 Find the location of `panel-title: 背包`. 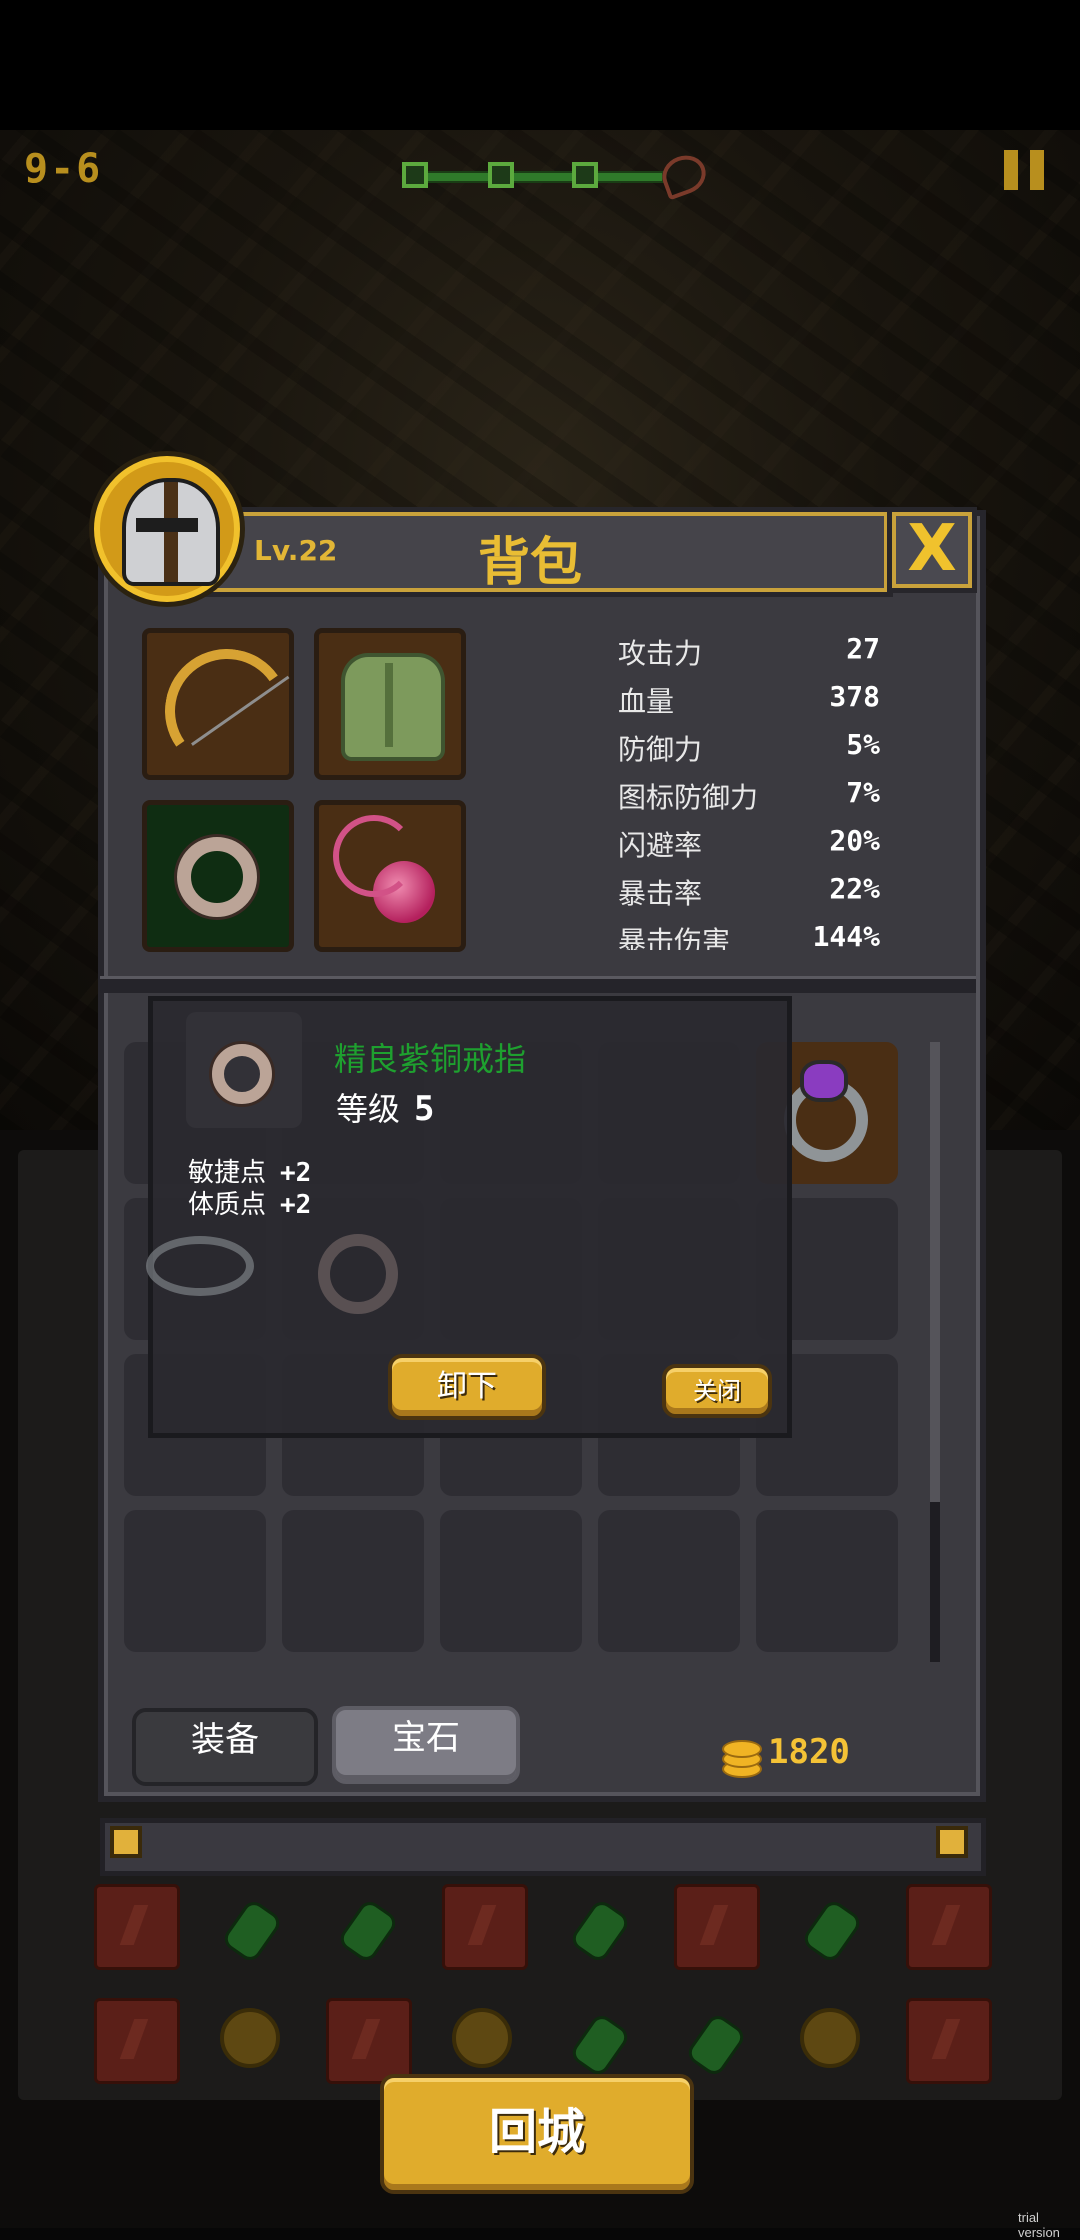

panel-title: 背包 is located at coordinates (529, 563).